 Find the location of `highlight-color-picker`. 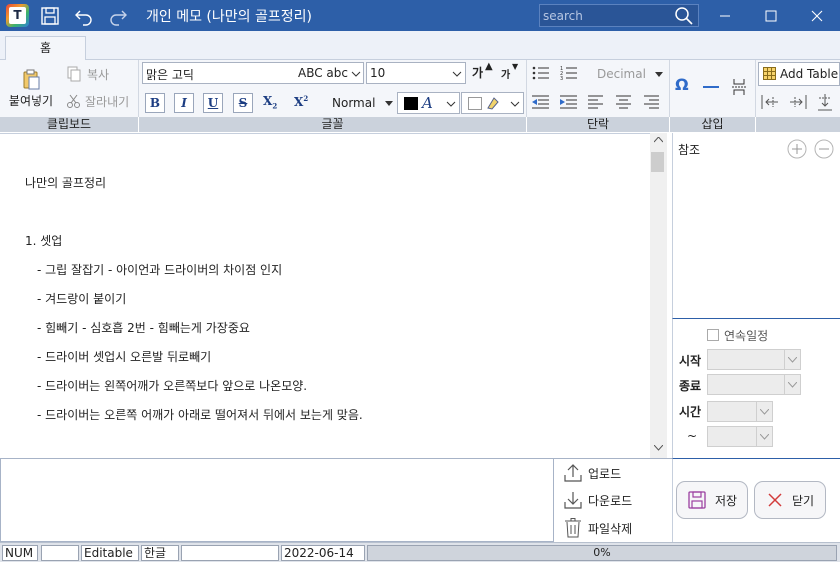

highlight-color-picker is located at coordinates (492, 103).